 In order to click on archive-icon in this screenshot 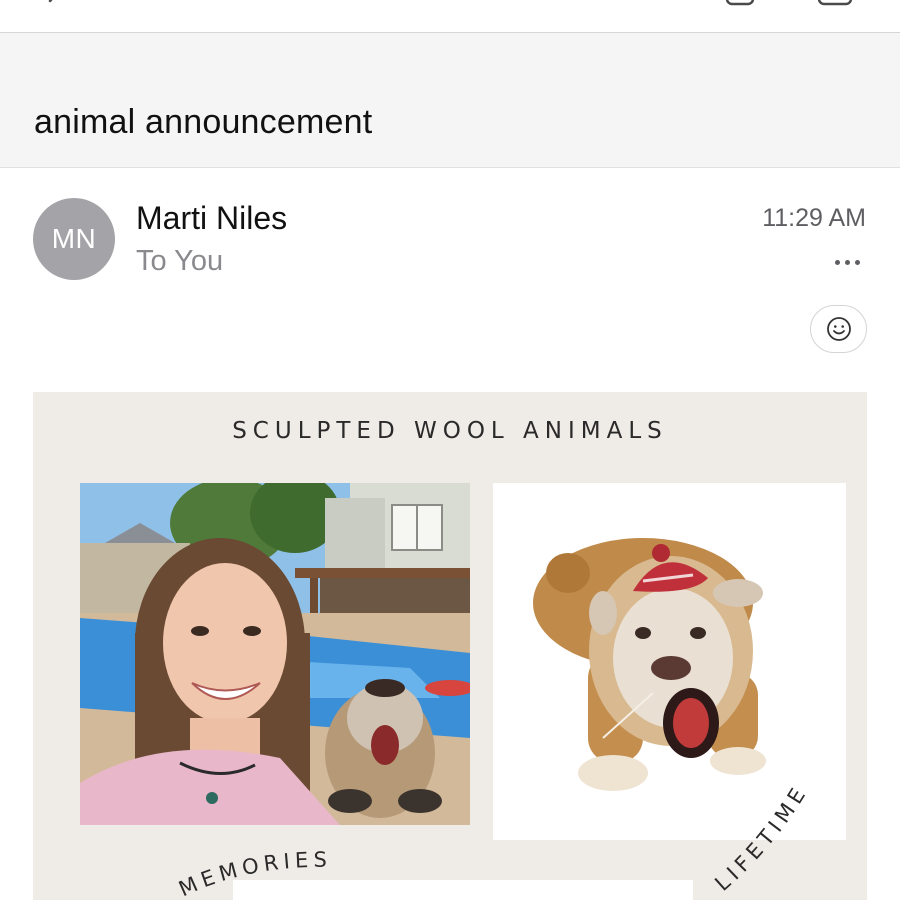, I will do `click(741, 4)`.